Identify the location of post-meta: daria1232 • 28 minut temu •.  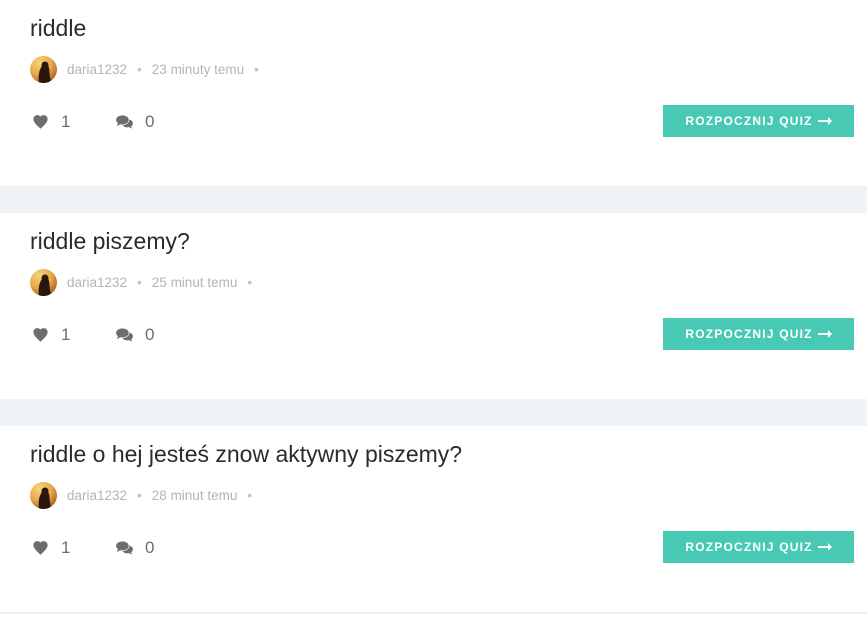
(141, 495).